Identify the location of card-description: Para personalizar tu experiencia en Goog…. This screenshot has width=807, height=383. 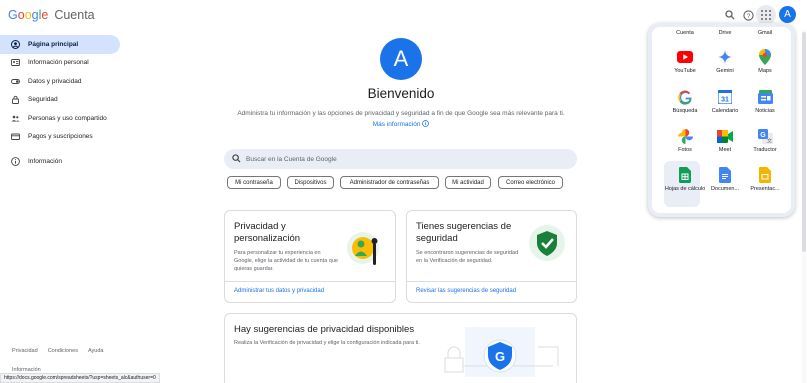
(286, 261).